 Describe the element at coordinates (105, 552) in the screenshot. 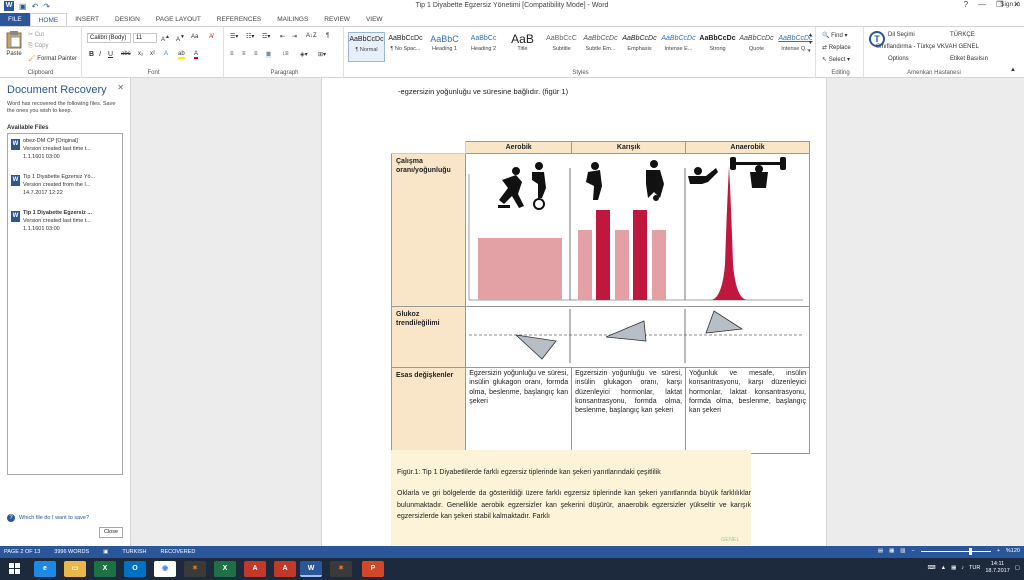

I see `proofing-icon: ▣` at that location.